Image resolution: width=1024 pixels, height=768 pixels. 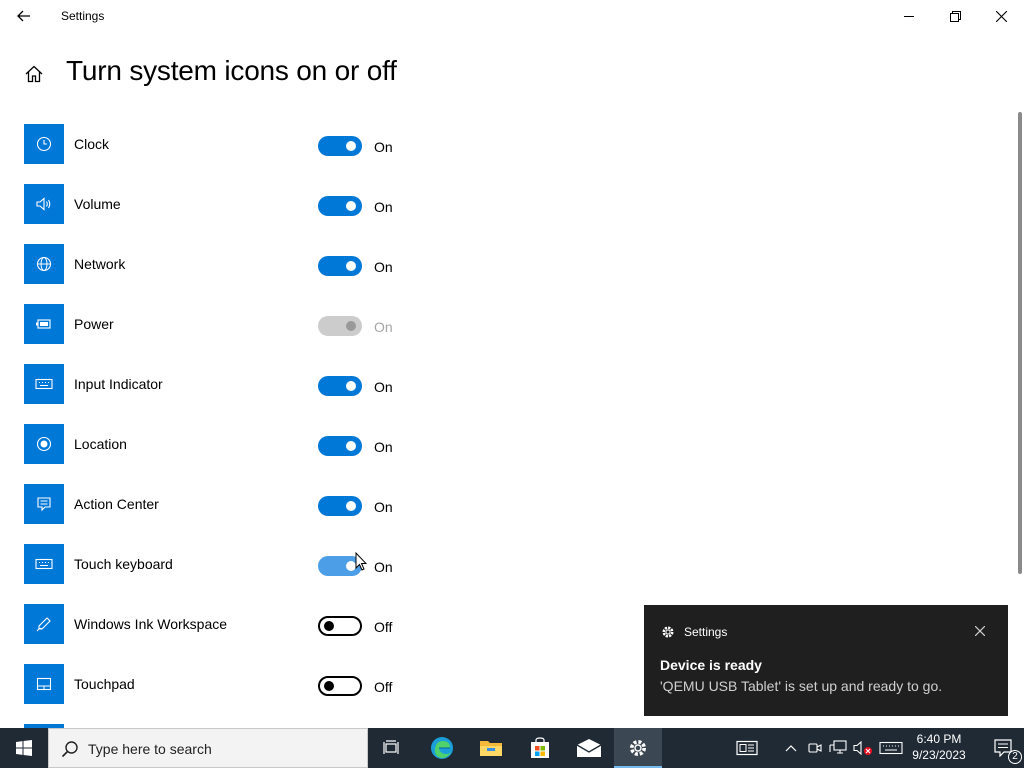 What do you see at coordinates (123, 564) in the screenshot?
I see `setting-label: Touch keyboard` at bounding box center [123, 564].